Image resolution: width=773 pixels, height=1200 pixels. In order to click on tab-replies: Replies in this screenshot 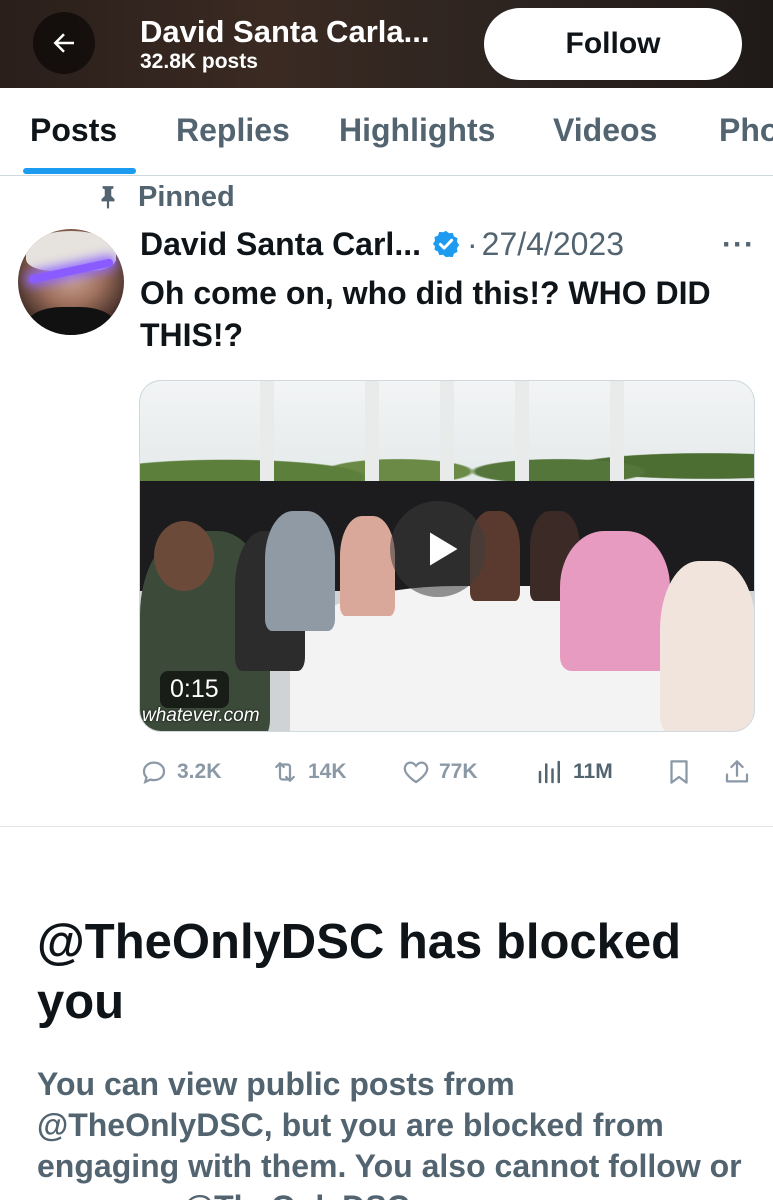, I will do `click(233, 130)`.